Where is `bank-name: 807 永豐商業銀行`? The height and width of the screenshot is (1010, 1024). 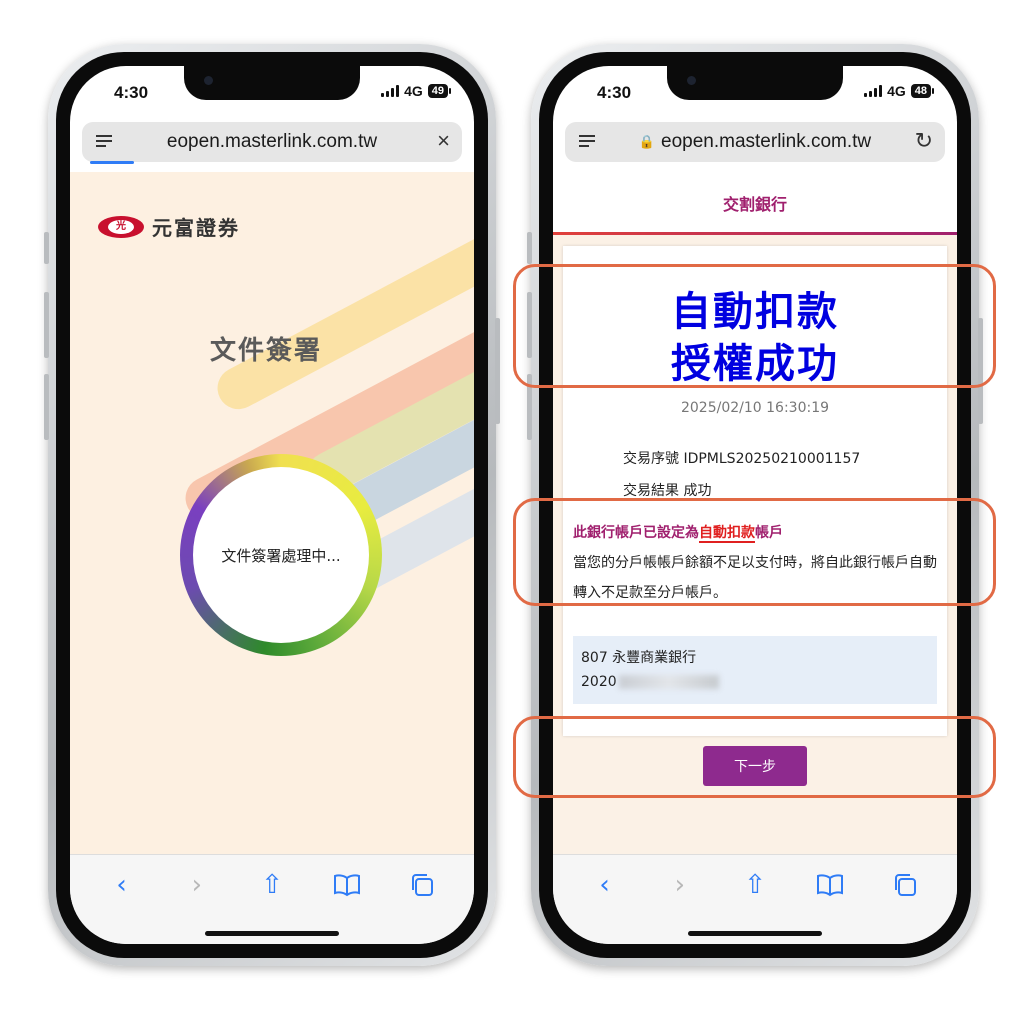 bank-name: 807 永豐商業銀行 is located at coordinates (639, 658).